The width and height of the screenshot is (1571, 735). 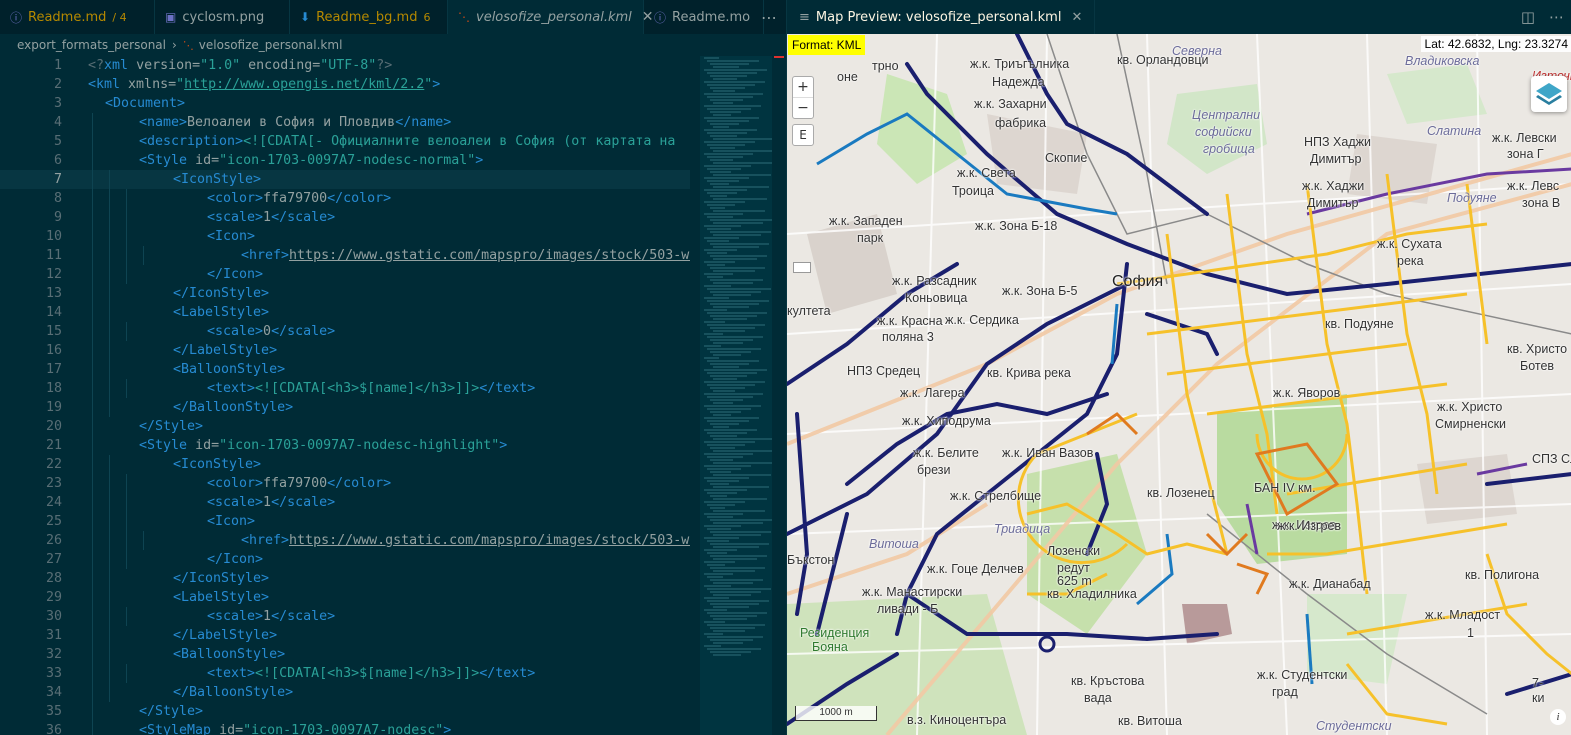 I want to click on tab-map-preview: ≡ Map Preview: velosofize_personal.kml ✕, so click(x=941, y=17).